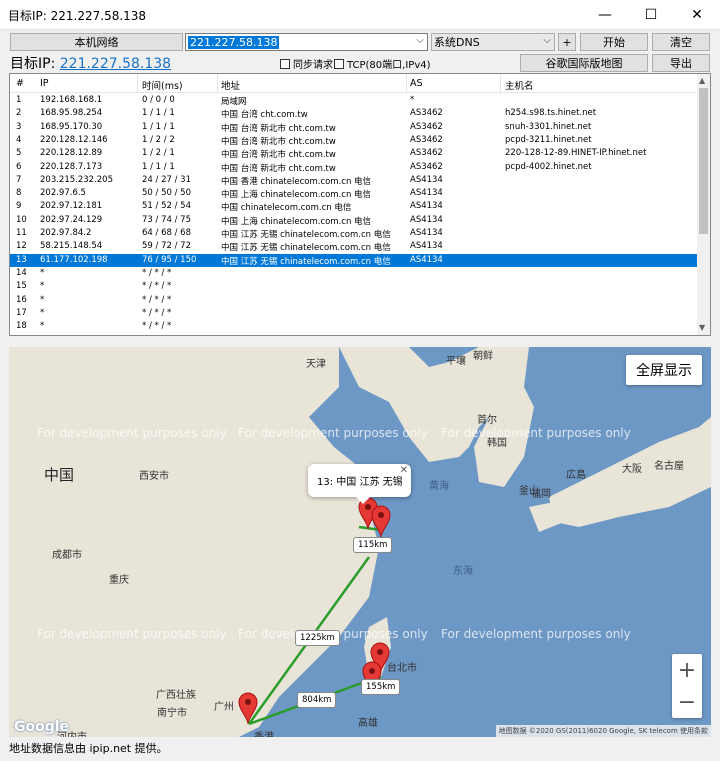 The width and height of the screenshot is (720, 761). I want to click on tcp-mode-label: TCP(80端口,IPv4), so click(389, 65).